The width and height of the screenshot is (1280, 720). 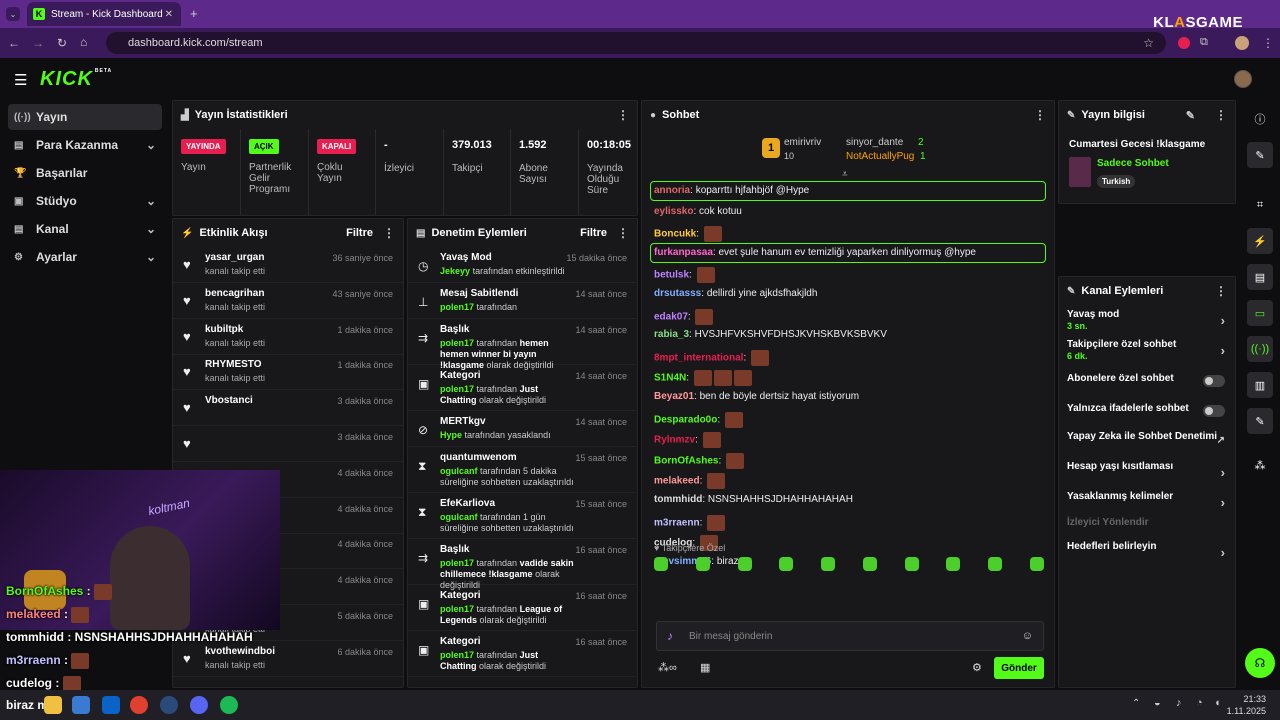 I want to click on home-icon: ⌂, so click(x=83, y=42).